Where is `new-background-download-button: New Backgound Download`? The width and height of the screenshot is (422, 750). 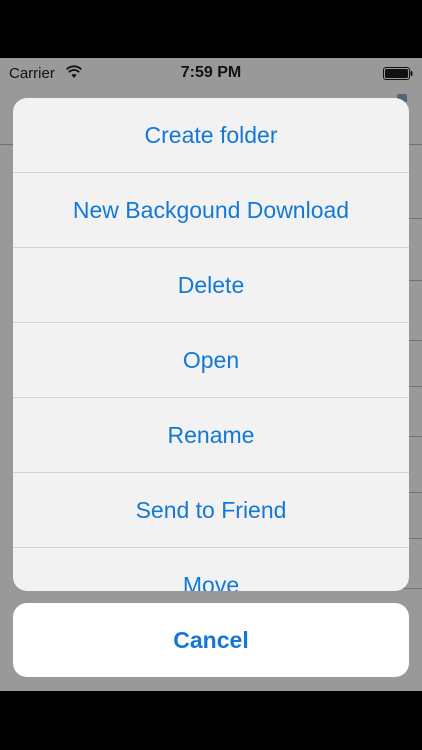
new-background-download-button: New Backgound Download is located at coordinates (211, 210).